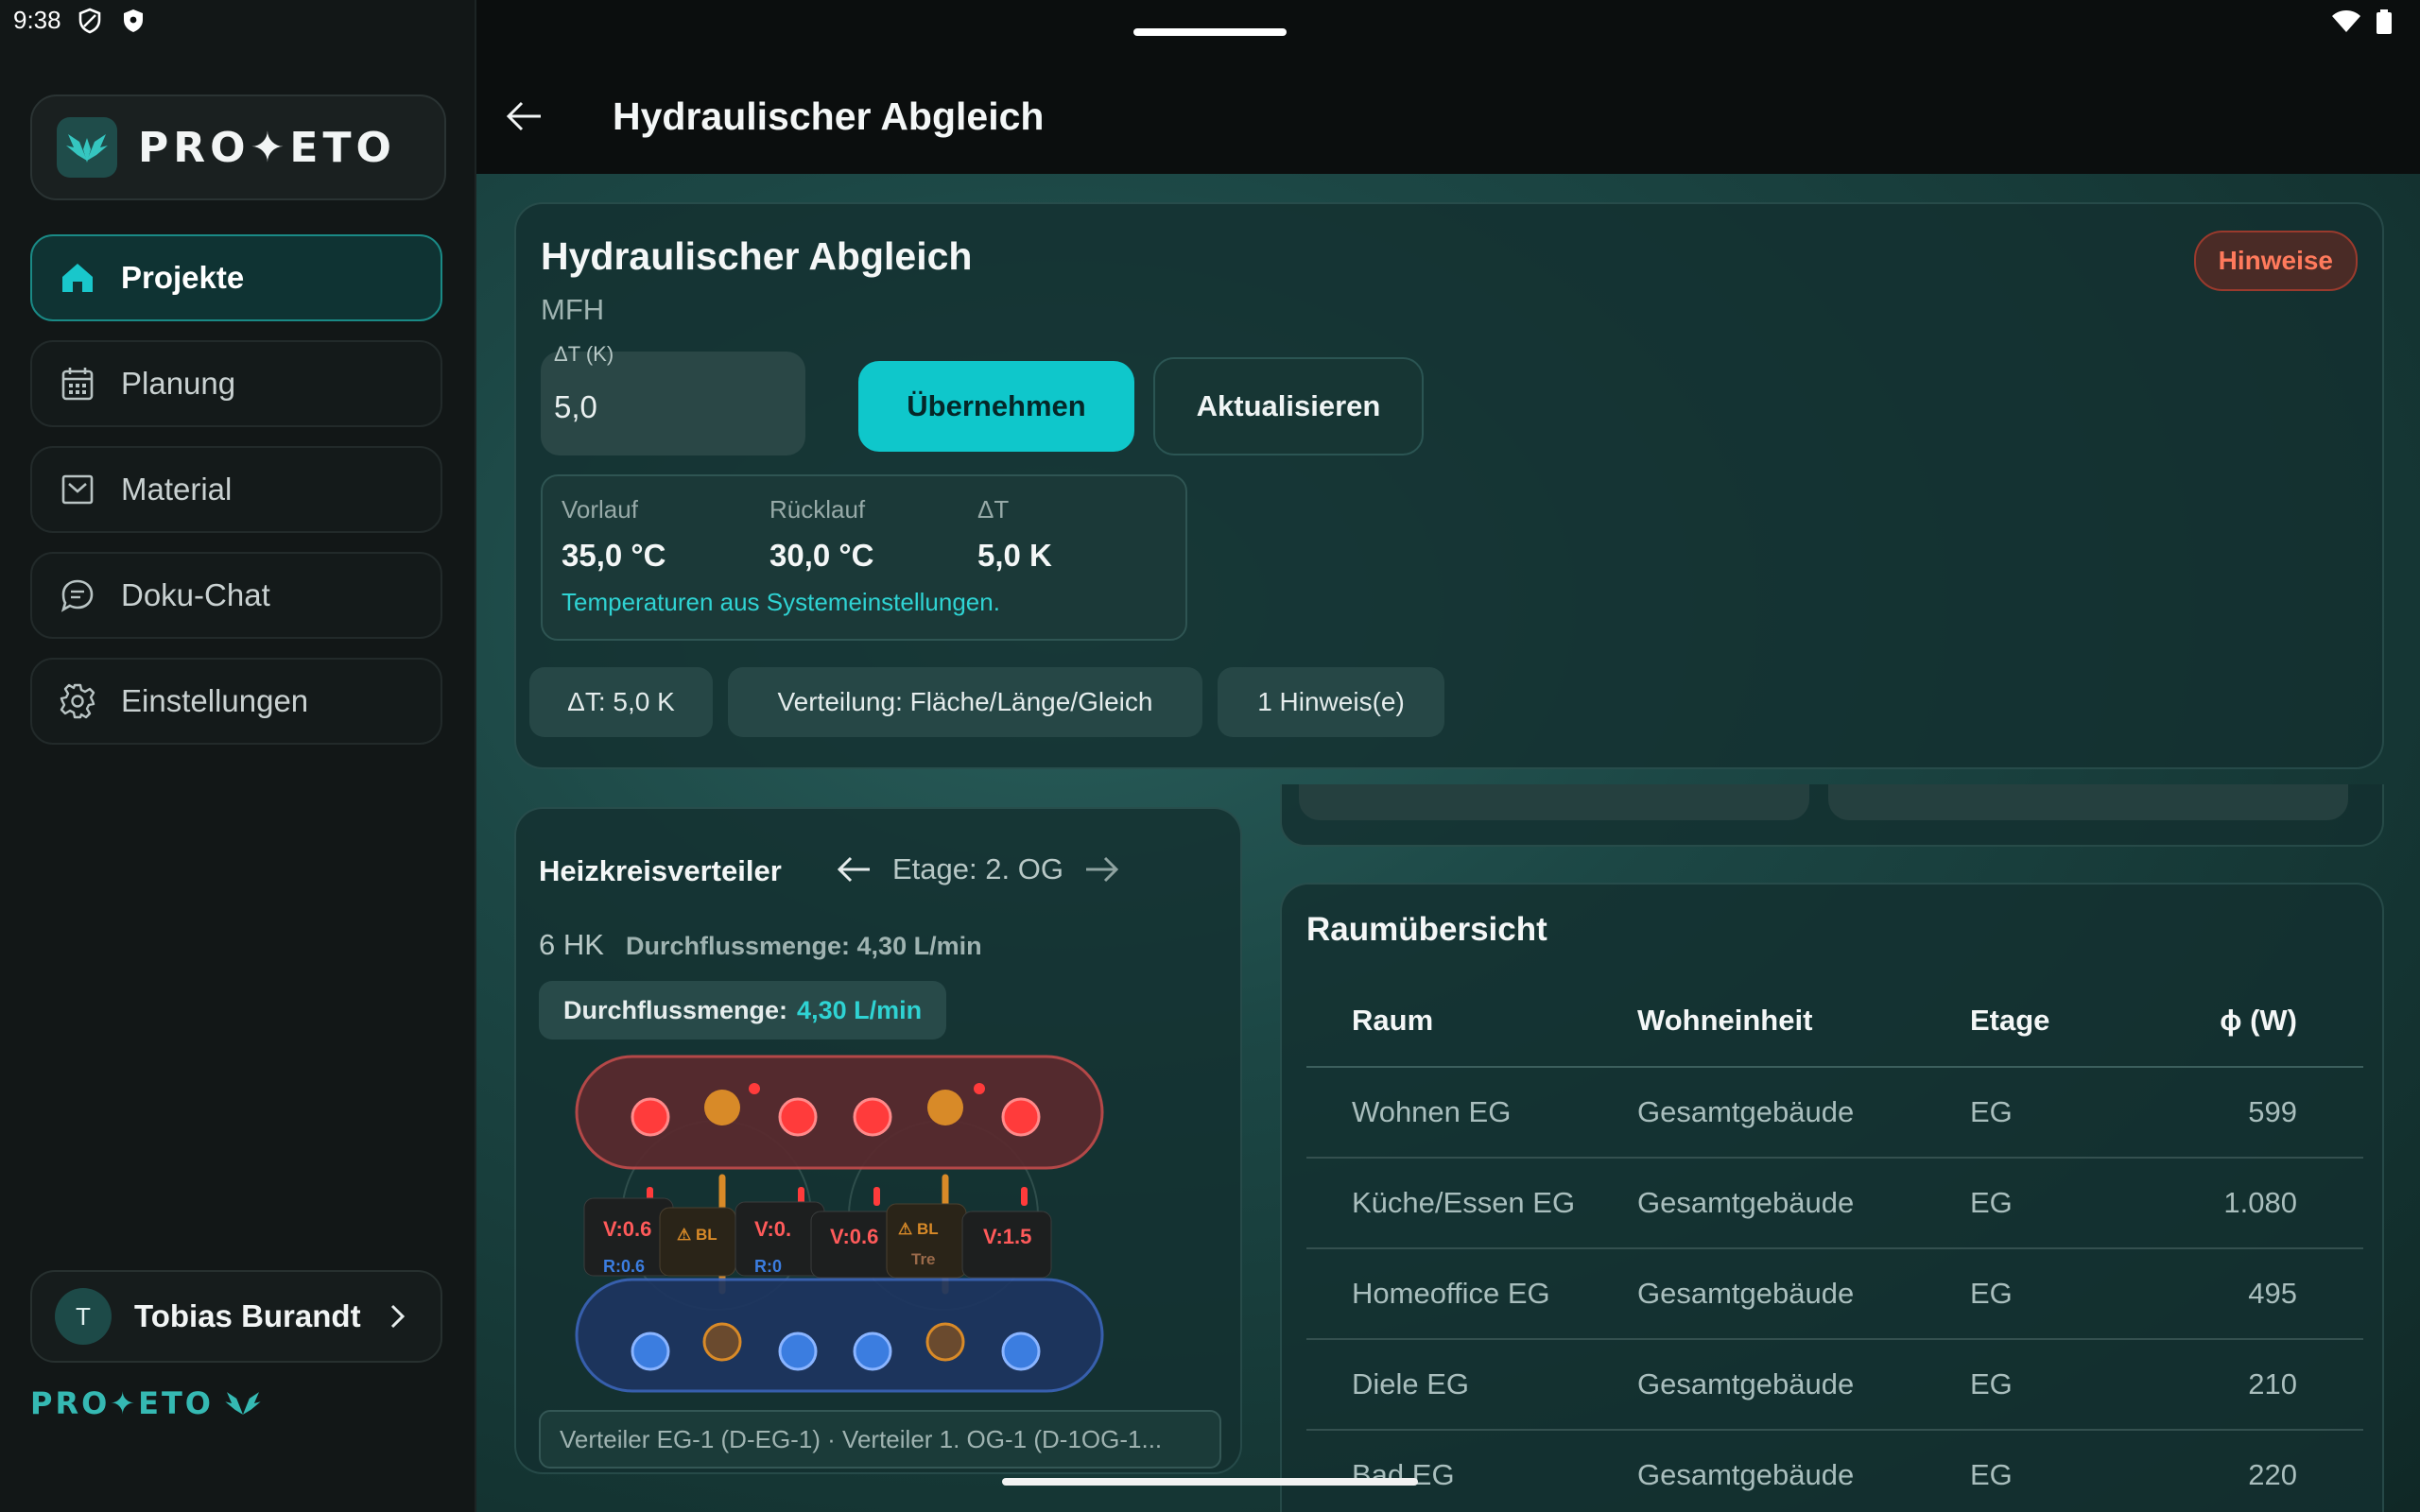  I want to click on hints-button: Hinweise, so click(2275, 261).